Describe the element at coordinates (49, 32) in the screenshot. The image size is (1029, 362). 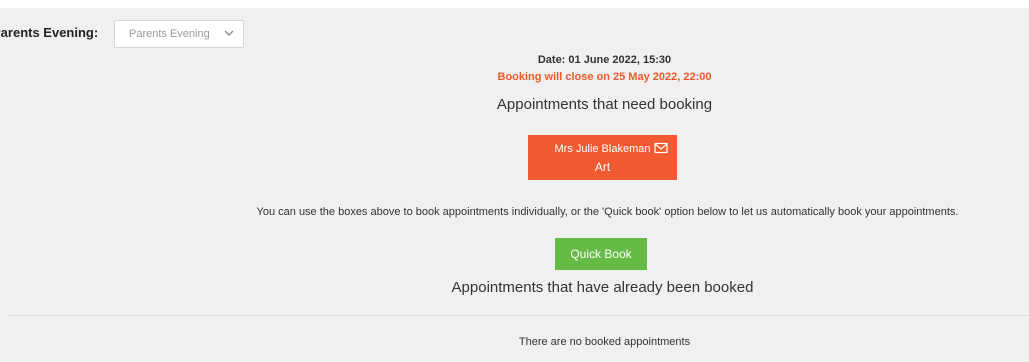
I see `parents-evening-label: Parents Evening:` at that location.